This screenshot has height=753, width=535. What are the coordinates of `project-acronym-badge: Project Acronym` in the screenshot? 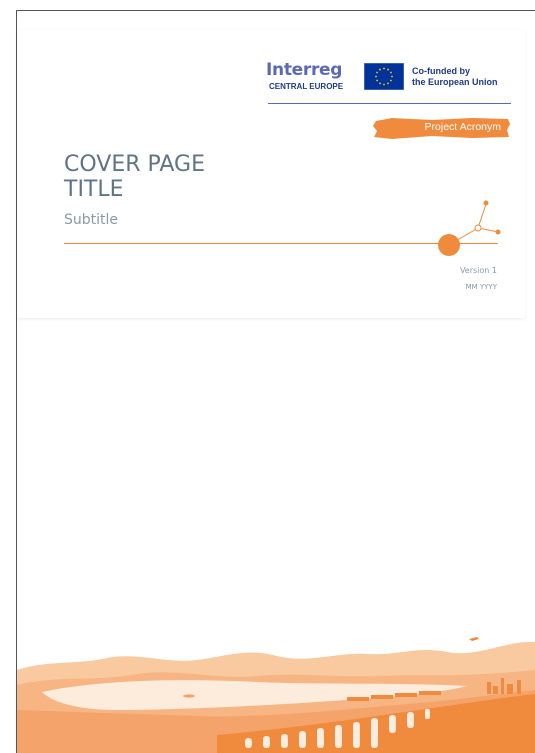 It's located at (441, 128).